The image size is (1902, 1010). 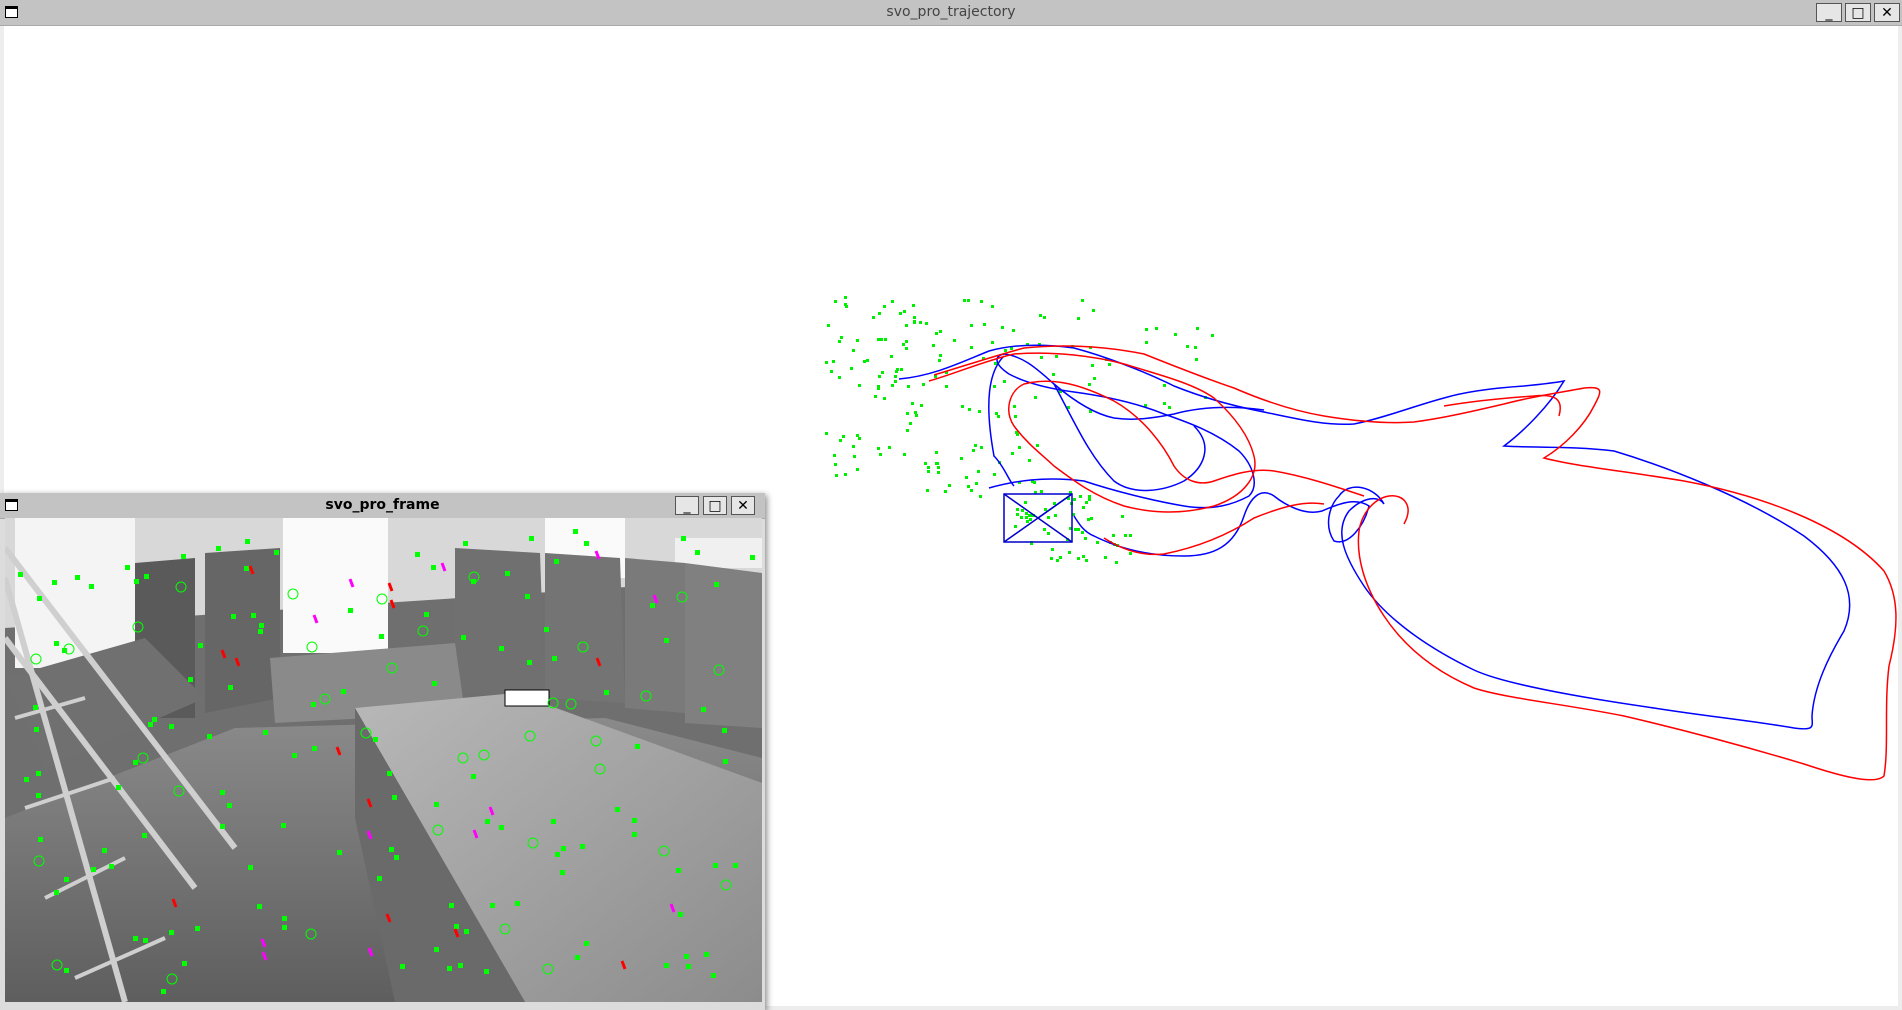 What do you see at coordinates (951, 13) in the screenshot?
I see `trajectory-titlebar: svo_pro_trajectory _ □ ✕` at bounding box center [951, 13].